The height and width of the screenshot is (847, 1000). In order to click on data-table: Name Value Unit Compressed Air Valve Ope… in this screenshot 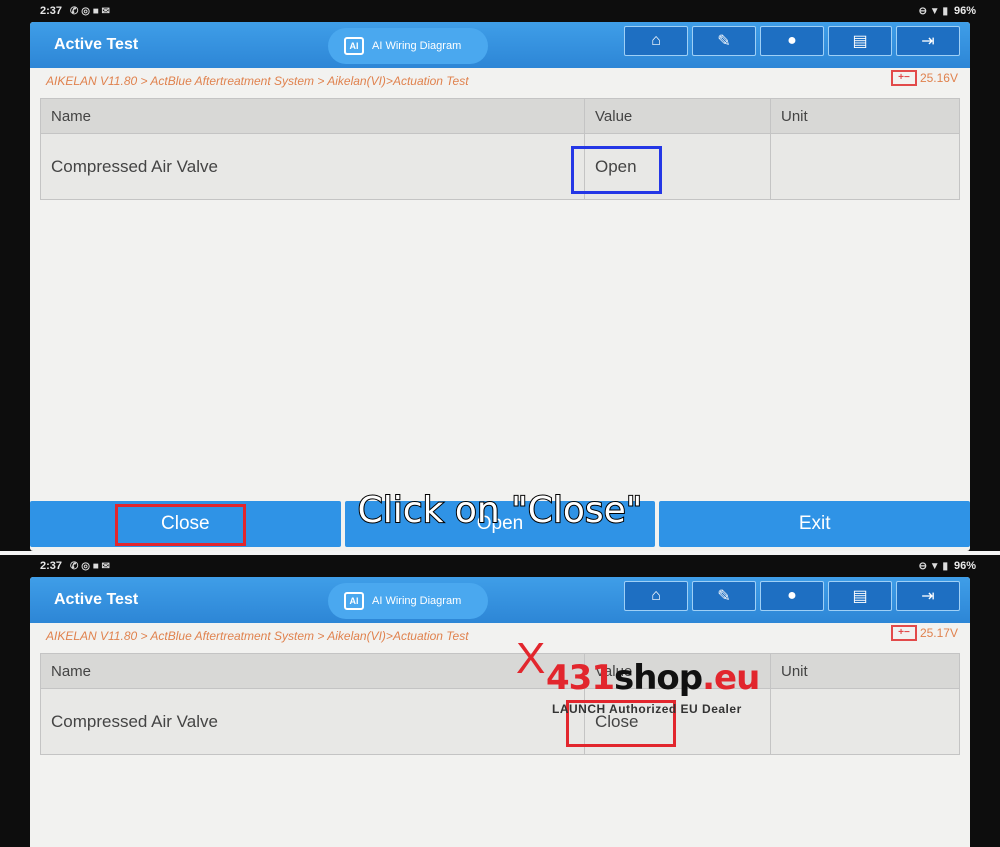, I will do `click(500, 149)`.